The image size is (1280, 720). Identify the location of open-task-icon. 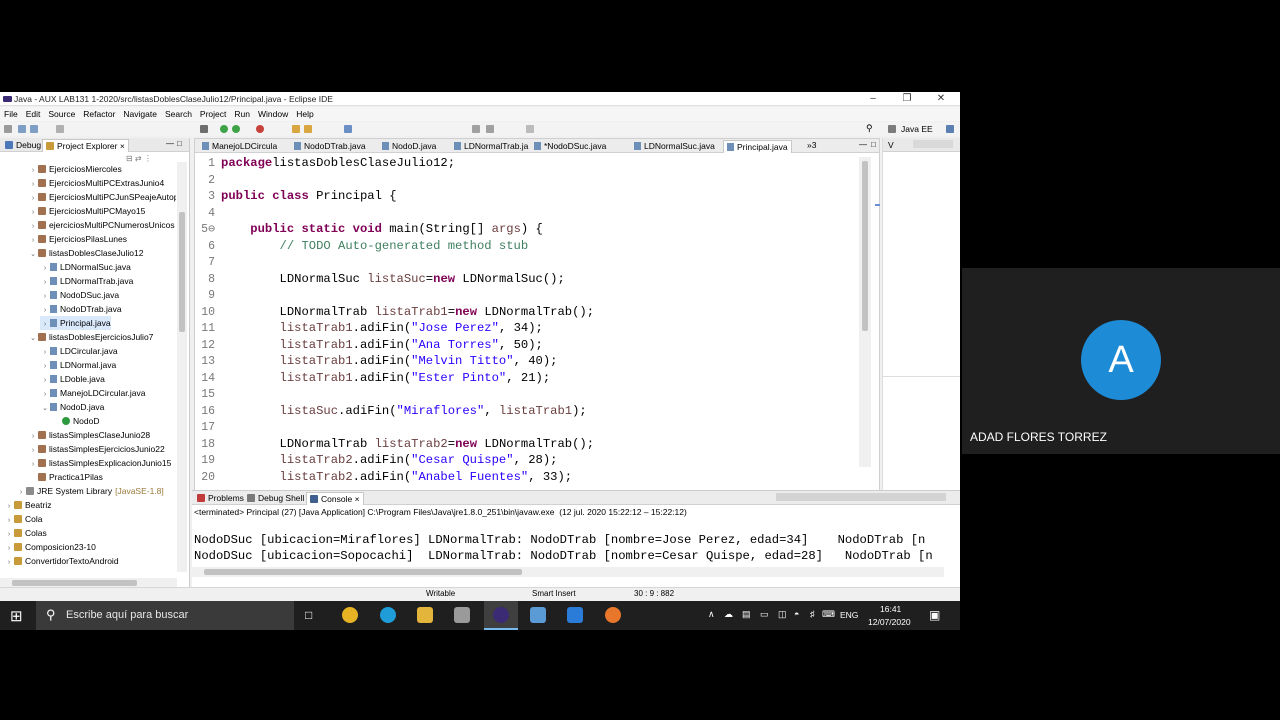
(308, 129).